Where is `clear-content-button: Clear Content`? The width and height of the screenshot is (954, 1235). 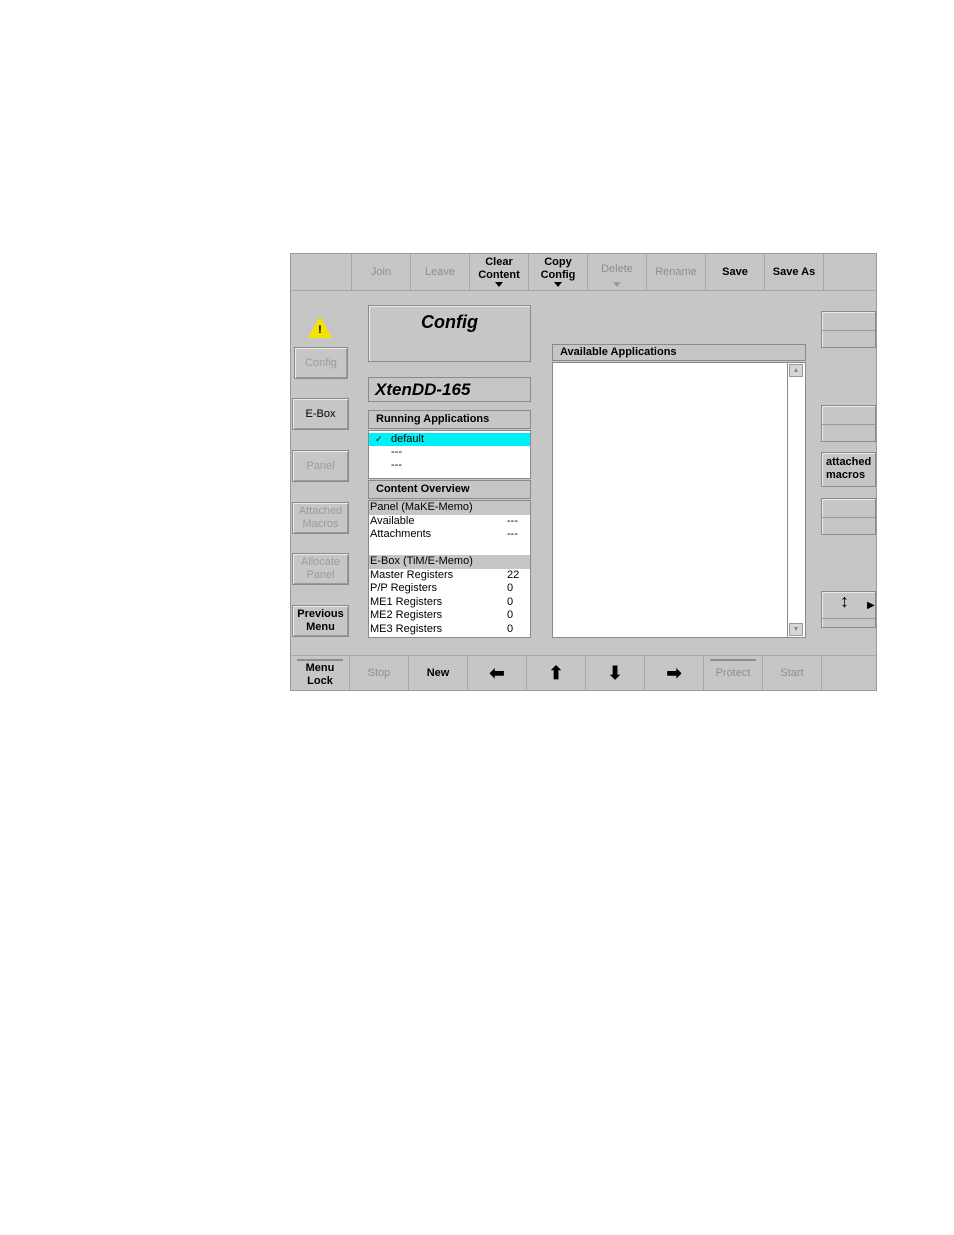
clear-content-button: Clear Content is located at coordinates (499, 272).